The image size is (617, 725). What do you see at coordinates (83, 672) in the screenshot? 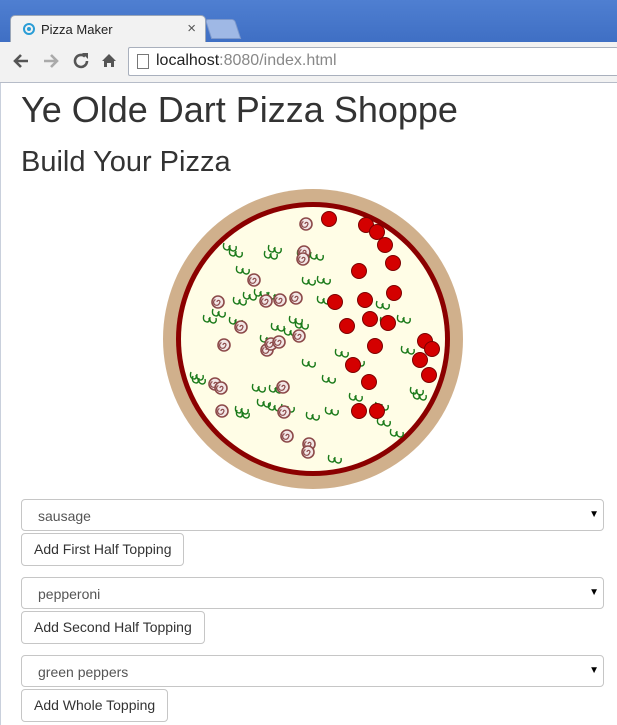
I see `whole-topping-value: green peppers` at bounding box center [83, 672].